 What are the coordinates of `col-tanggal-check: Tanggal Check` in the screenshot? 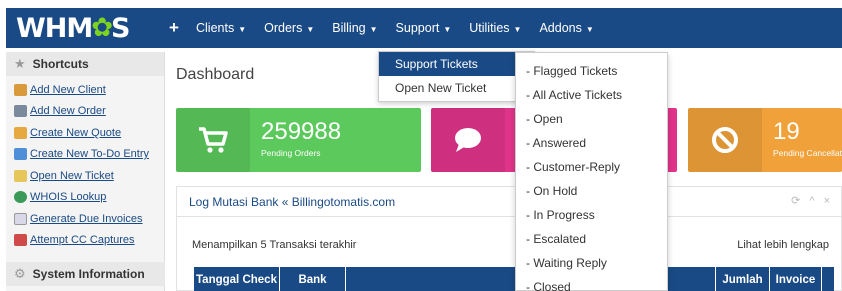 It's located at (237, 279).